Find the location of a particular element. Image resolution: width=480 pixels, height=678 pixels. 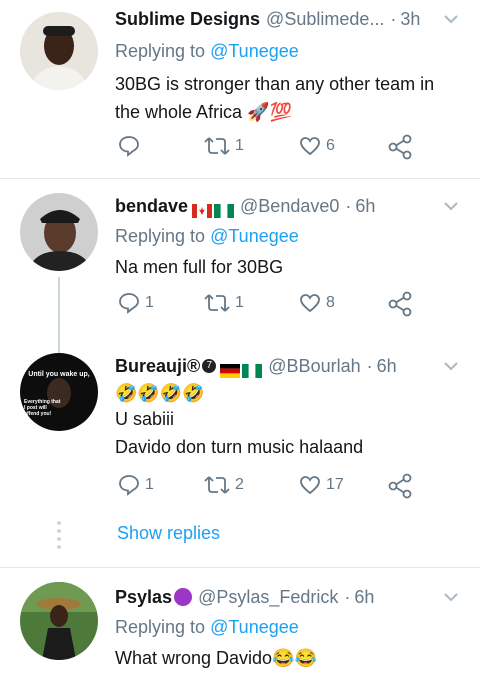

reply-button is located at coordinates (131, 146).